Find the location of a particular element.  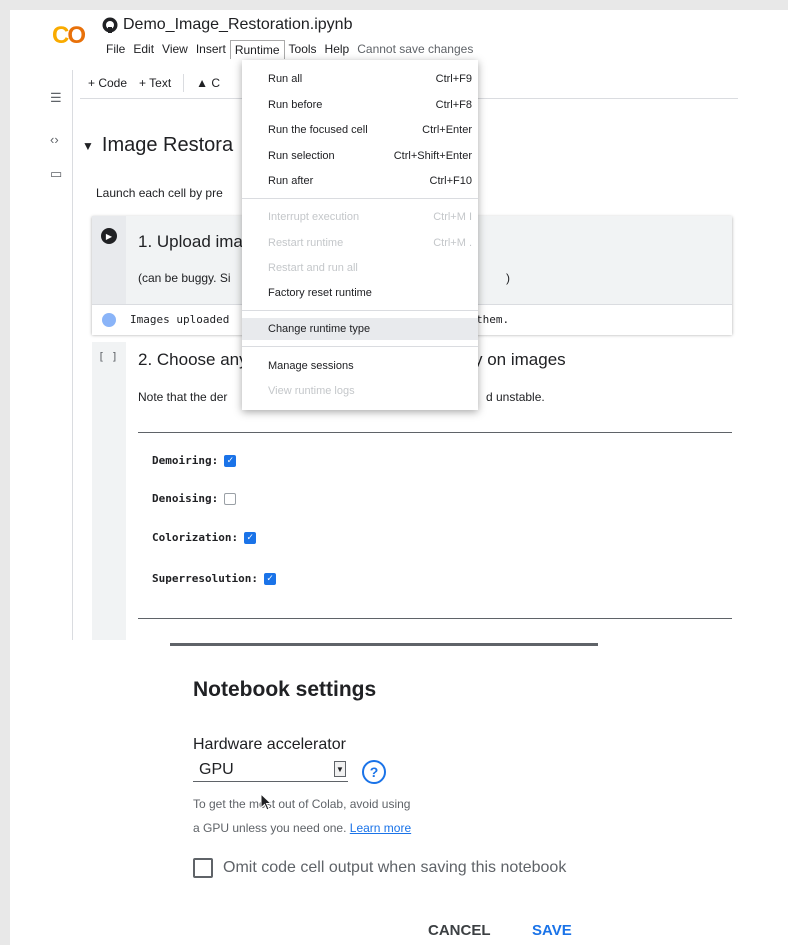

option-colorization: Colorization: ✓ is located at coordinates (204, 537).